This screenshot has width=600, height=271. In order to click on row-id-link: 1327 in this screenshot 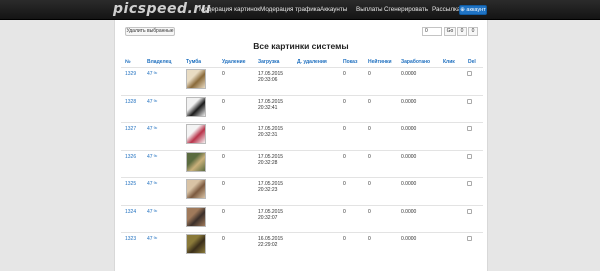, I will do `click(130, 129)`.